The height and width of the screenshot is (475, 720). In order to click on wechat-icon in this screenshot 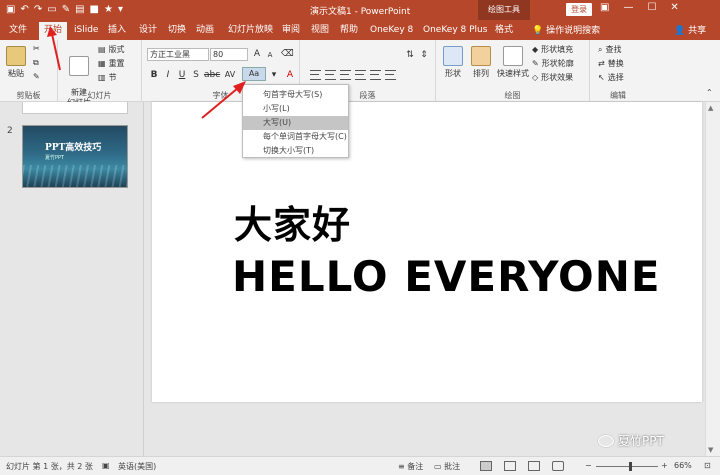, I will do `click(606, 440)`.